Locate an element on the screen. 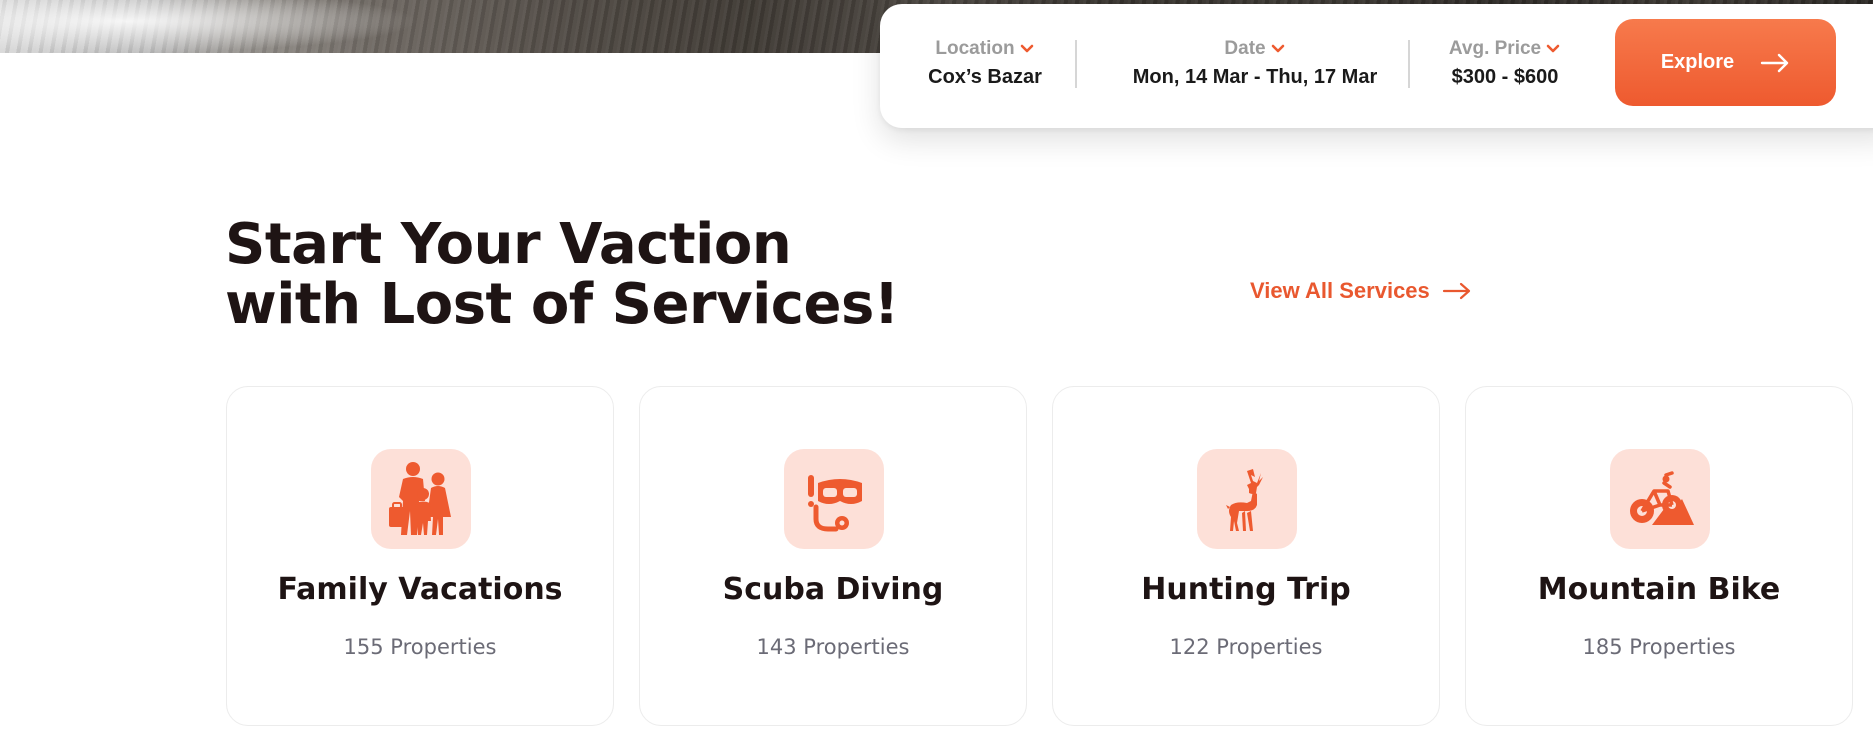  scuba-icon is located at coordinates (835, 503).